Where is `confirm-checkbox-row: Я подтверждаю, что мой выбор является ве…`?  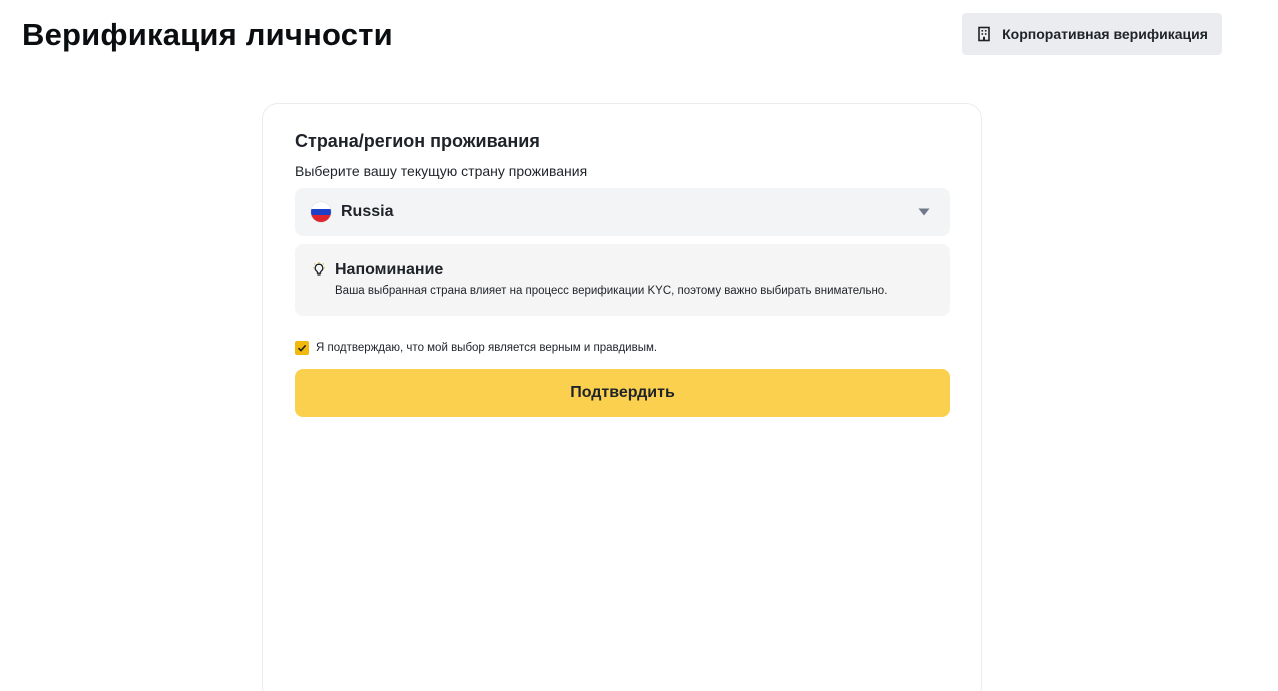 confirm-checkbox-row: Я подтверждаю, что мой выбор является ве… is located at coordinates (476, 348).